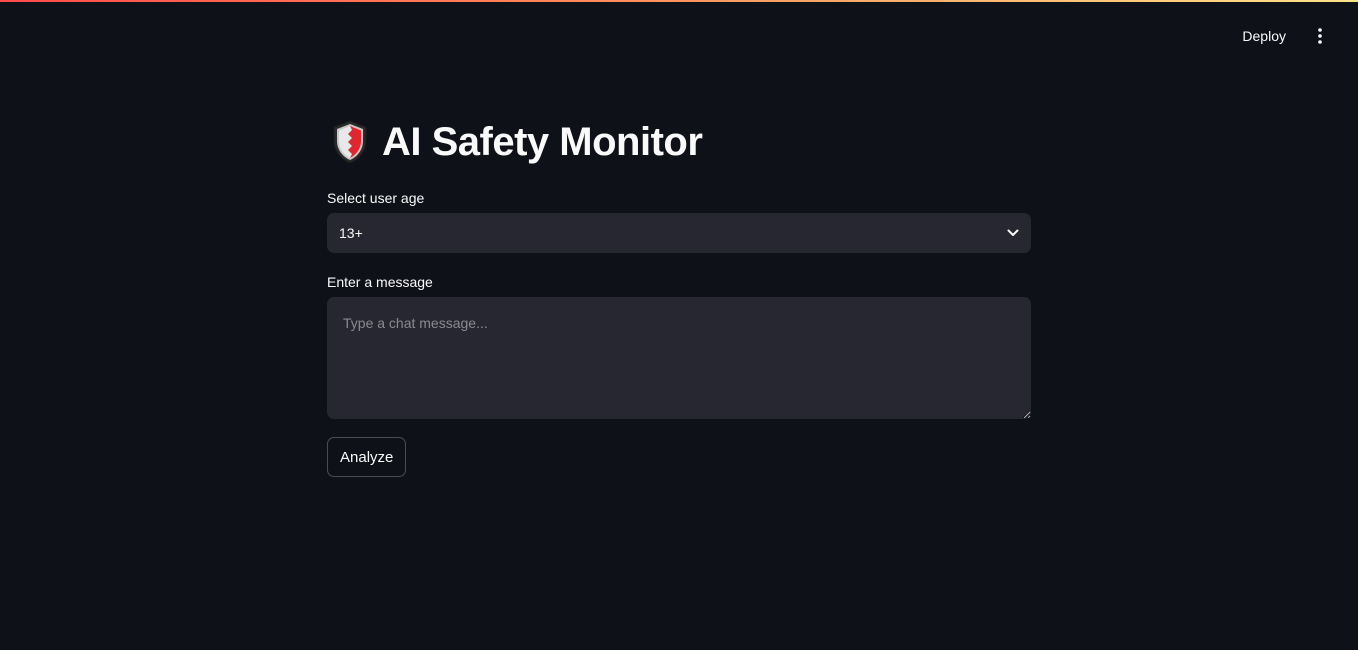 This screenshot has height=650, width=1358. I want to click on app-header: Deploy, so click(1296, 36).